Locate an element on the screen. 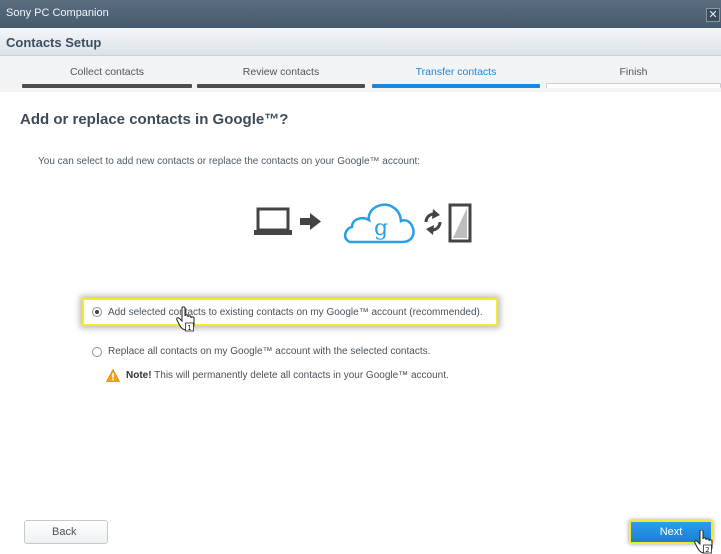 This screenshot has width=721, height=554. arrow-right-icon is located at coordinates (310, 221).